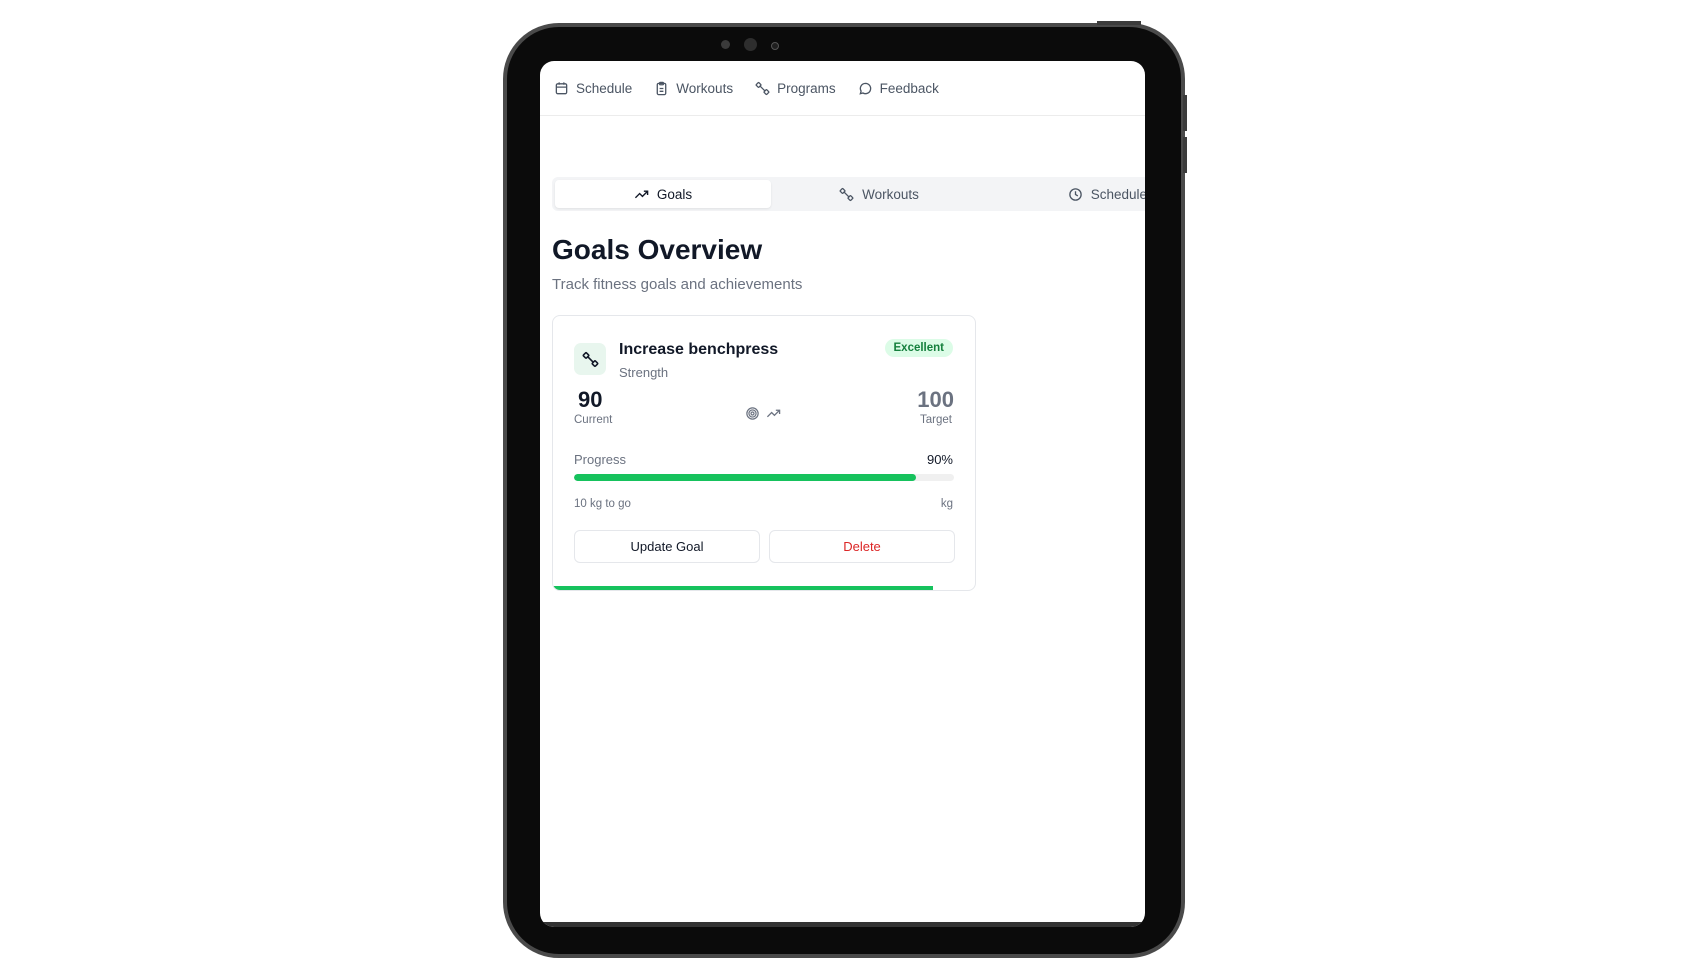 This screenshot has height=960, width=1708. What do you see at coordinates (946, 504) in the screenshot?
I see `unit-text: kg` at bounding box center [946, 504].